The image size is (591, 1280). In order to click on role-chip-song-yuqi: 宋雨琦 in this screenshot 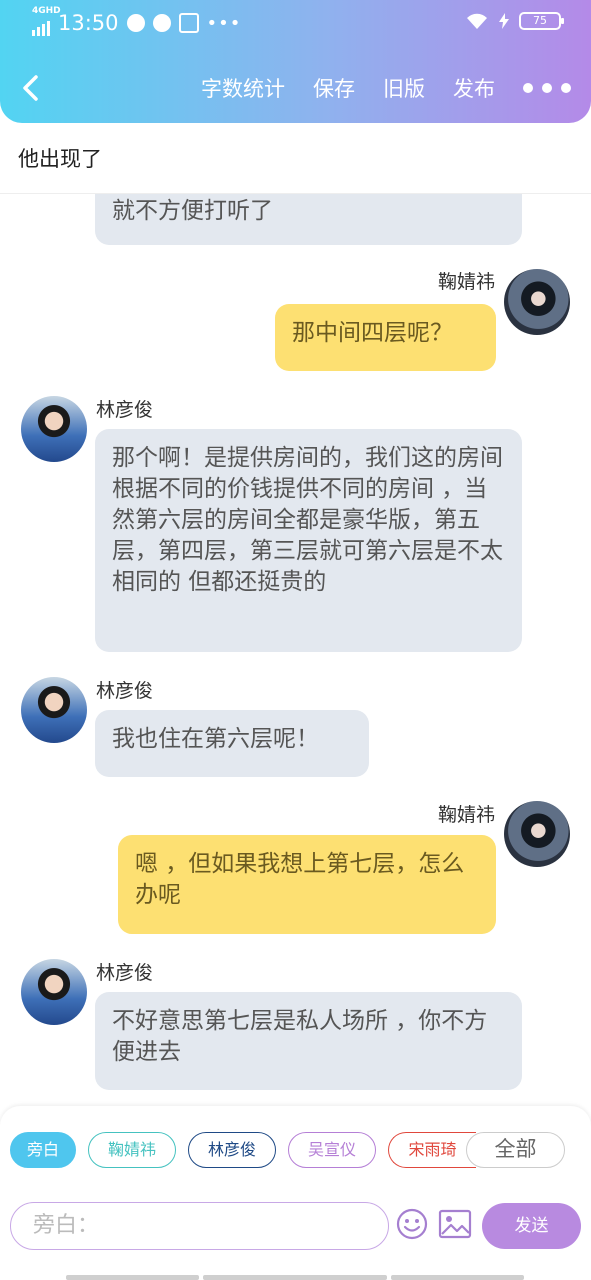, I will do `click(432, 1150)`.